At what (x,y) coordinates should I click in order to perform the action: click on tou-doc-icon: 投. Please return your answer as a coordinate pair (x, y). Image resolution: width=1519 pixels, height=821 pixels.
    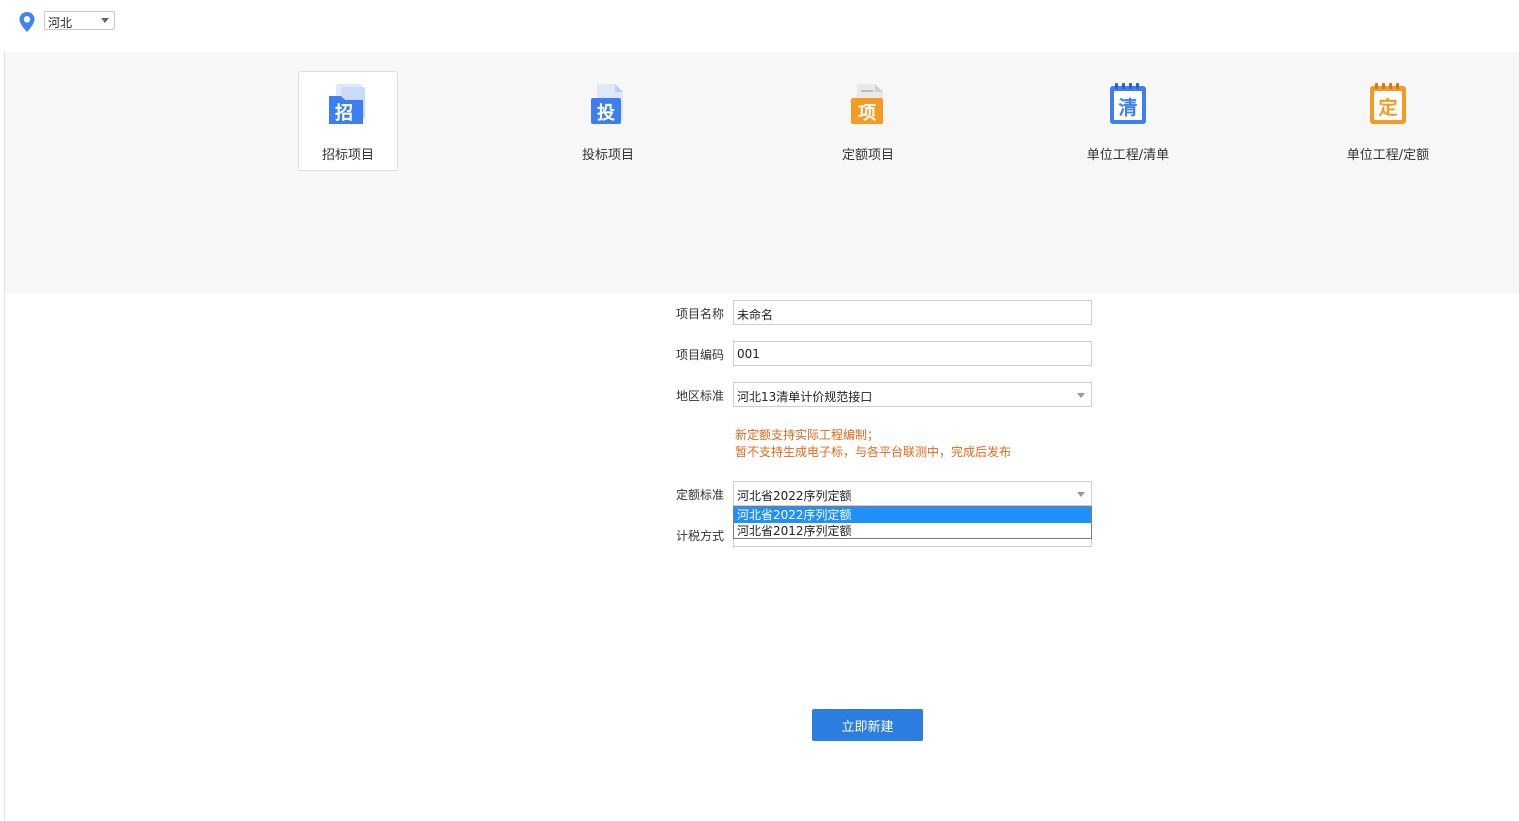
    Looking at the image, I should click on (607, 104).